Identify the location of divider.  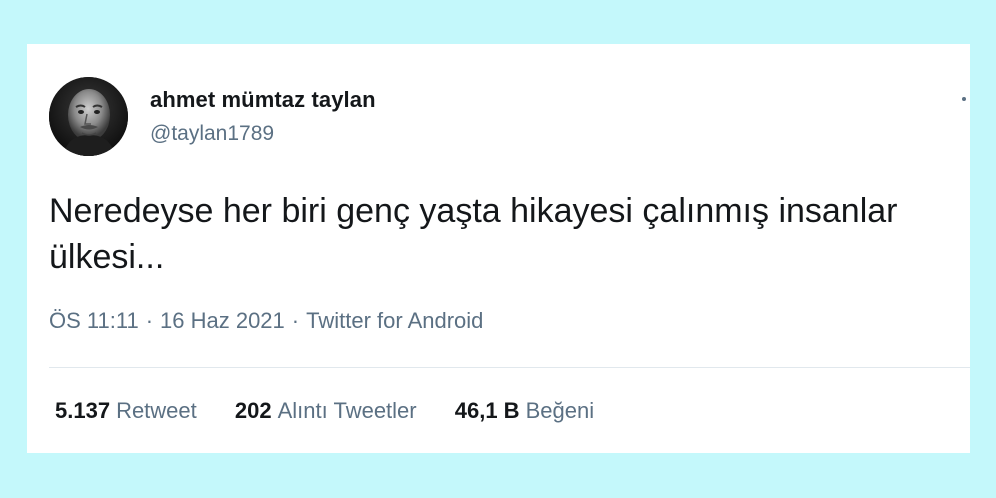
(509, 367).